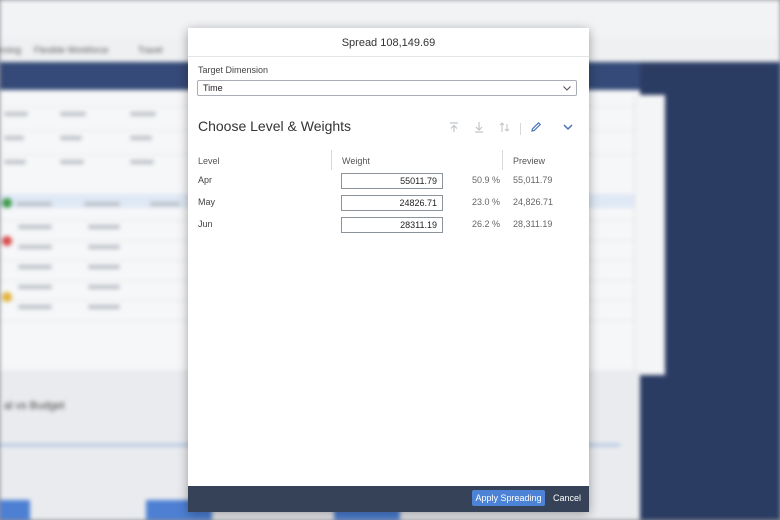 Image resolution: width=780 pixels, height=520 pixels. Describe the element at coordinates (150, 50) in the screenshot. I see `background-tab: Travel` at that location.